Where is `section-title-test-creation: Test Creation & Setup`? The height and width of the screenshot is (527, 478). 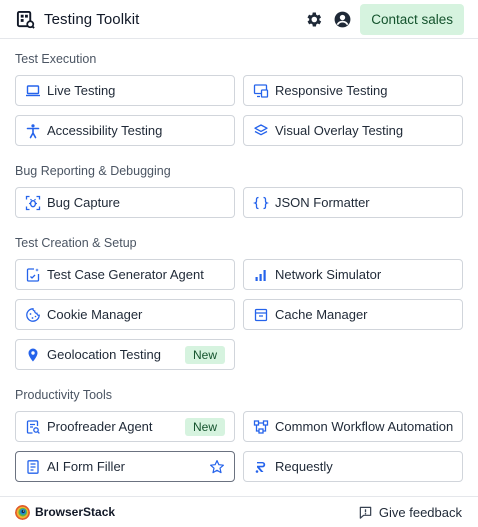
section-title-test-creation: Test Creation & Setup is located at coordinates (76, 243).